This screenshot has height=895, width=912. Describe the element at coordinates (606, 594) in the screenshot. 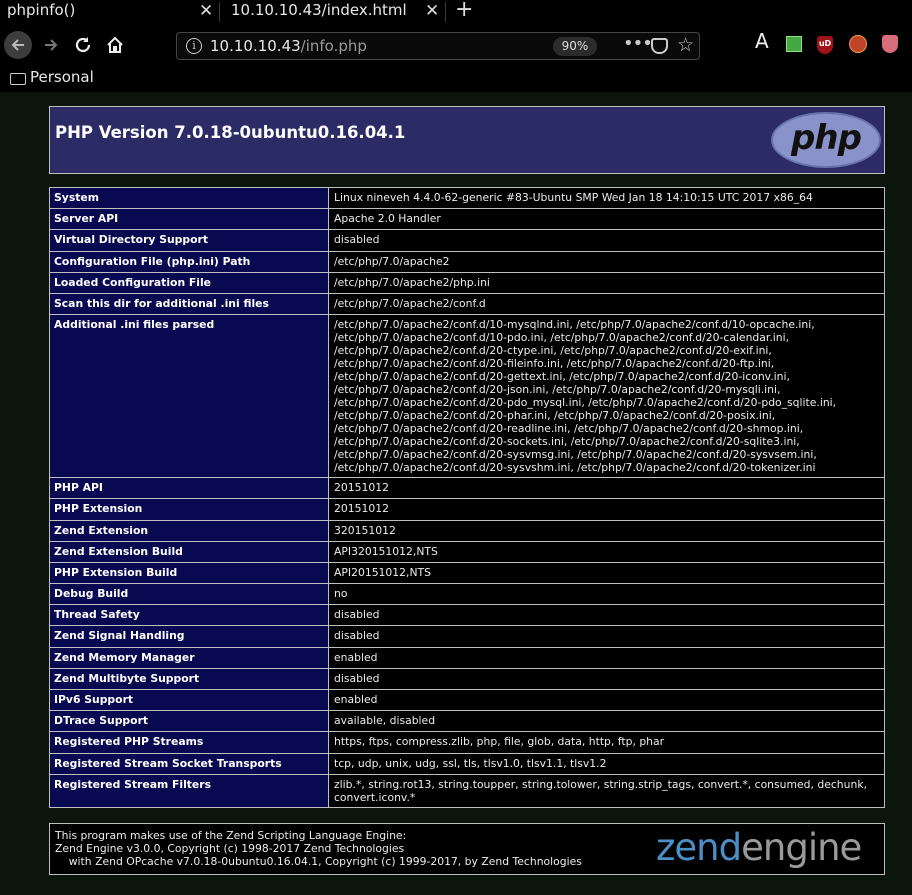

I see `row-value: no` at that location.